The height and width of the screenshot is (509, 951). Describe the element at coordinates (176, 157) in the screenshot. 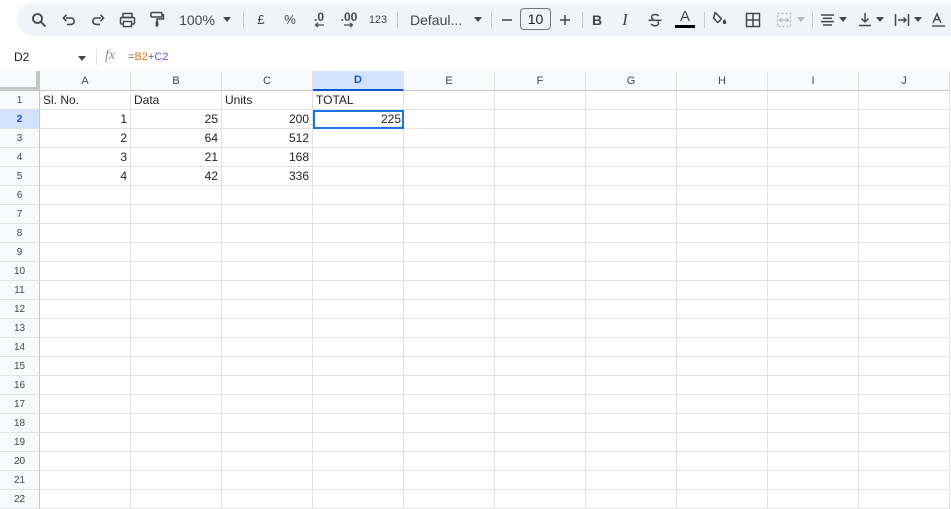

I see `cell-b4: 21` at that location.